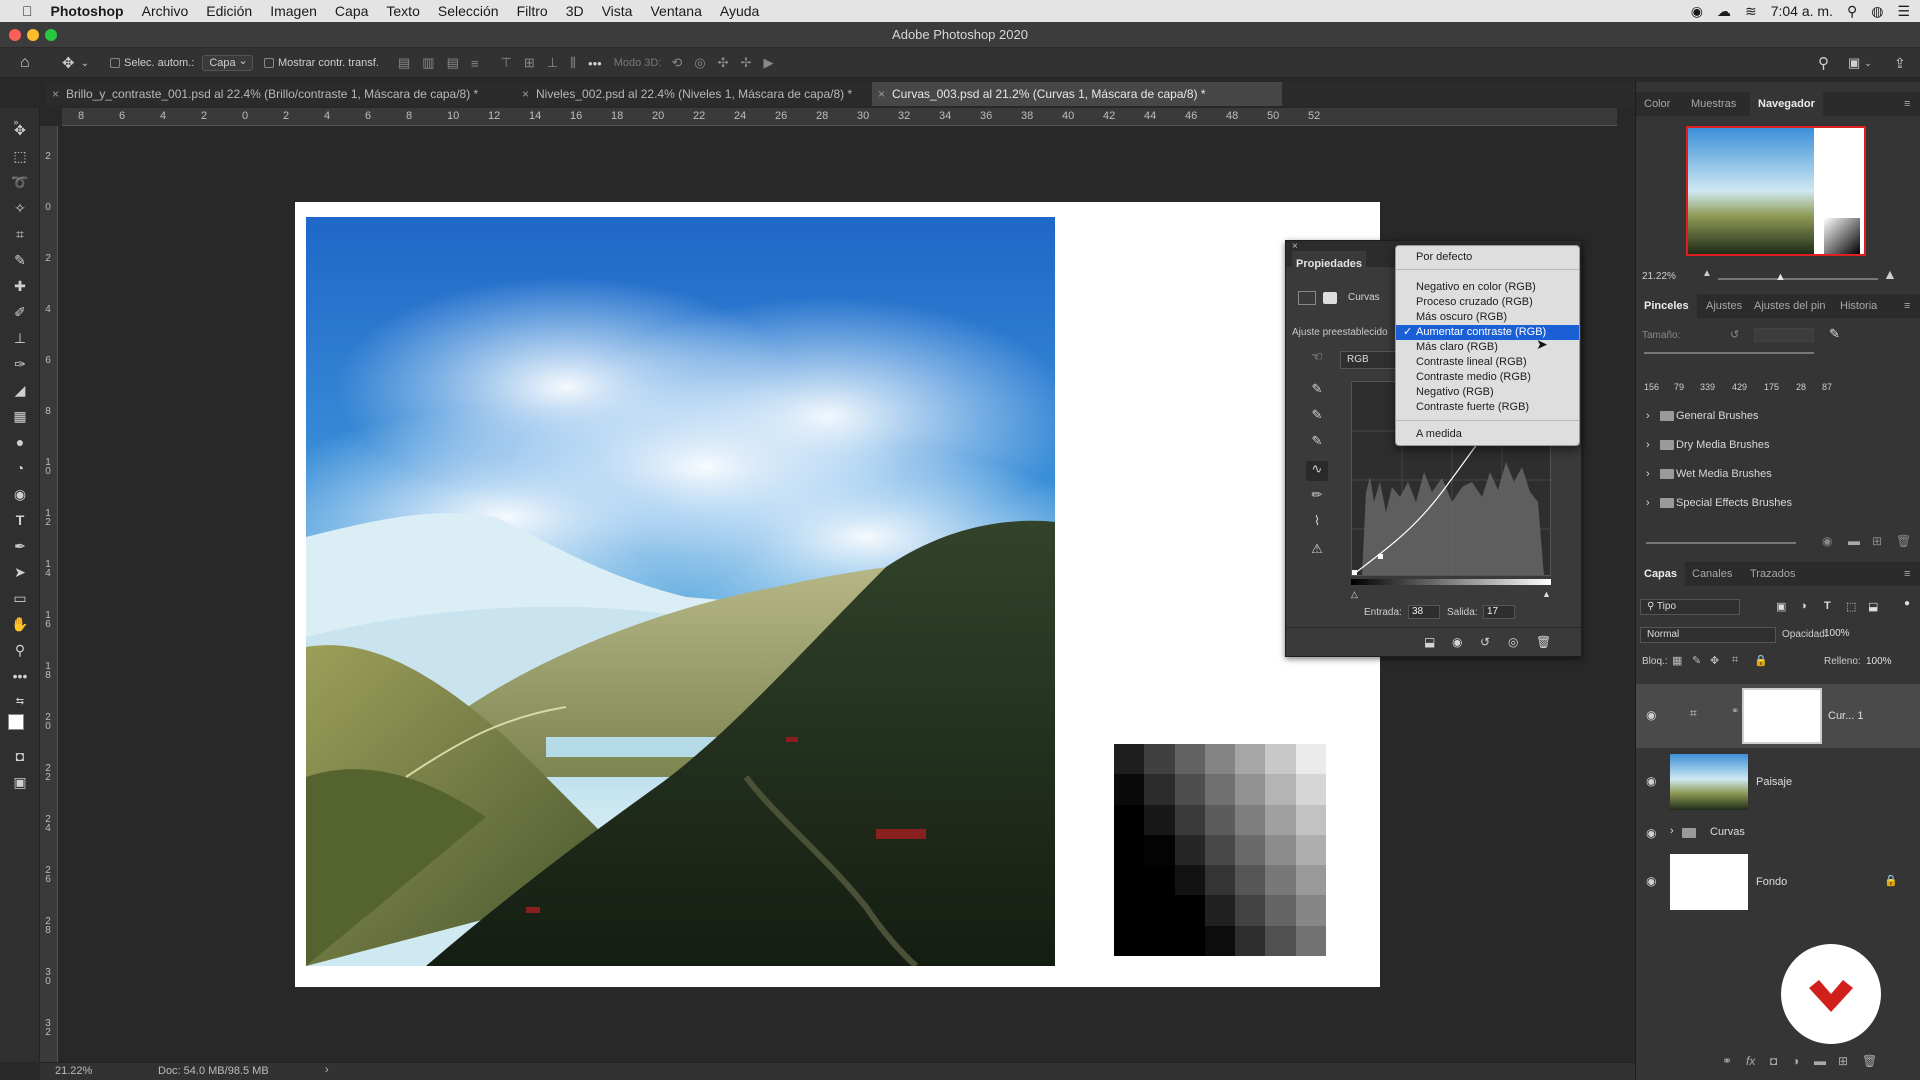  I want to click on sponge-tool-icon: ◉, so click(20, 494).